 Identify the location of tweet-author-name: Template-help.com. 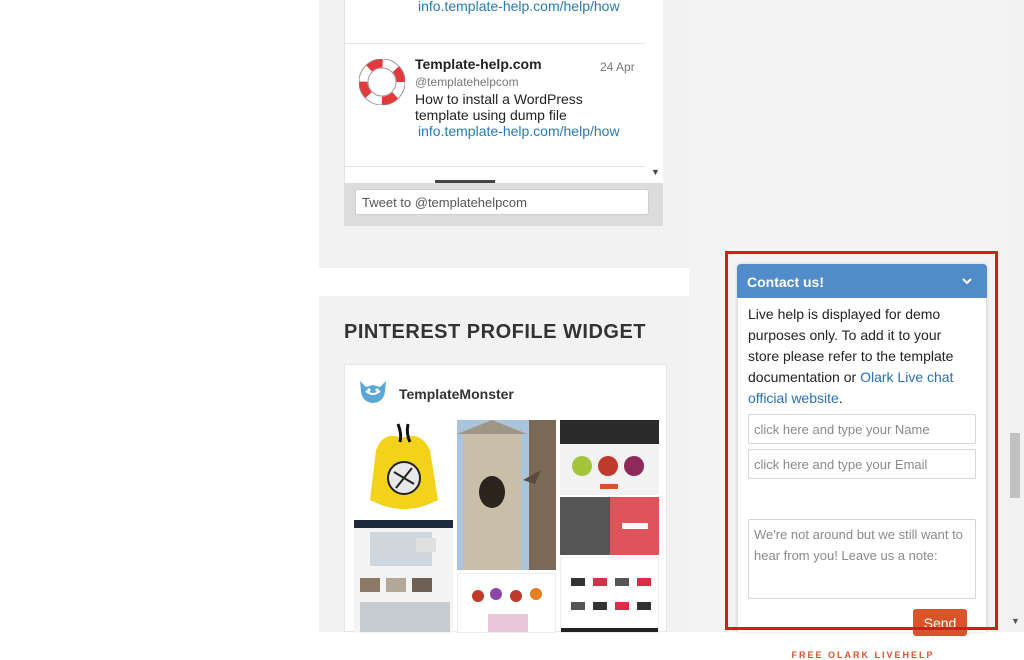
(478, 64).